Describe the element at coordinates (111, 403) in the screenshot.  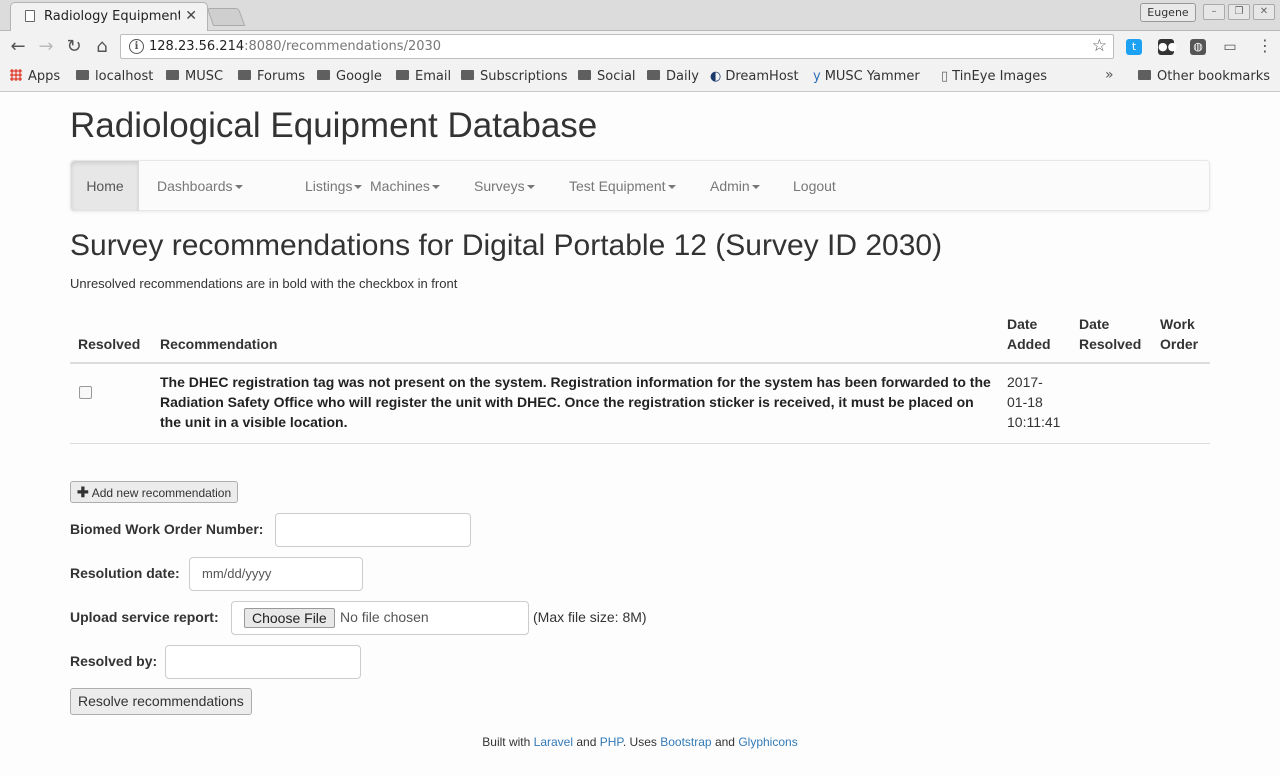
I see `resolved-cell` at that location.